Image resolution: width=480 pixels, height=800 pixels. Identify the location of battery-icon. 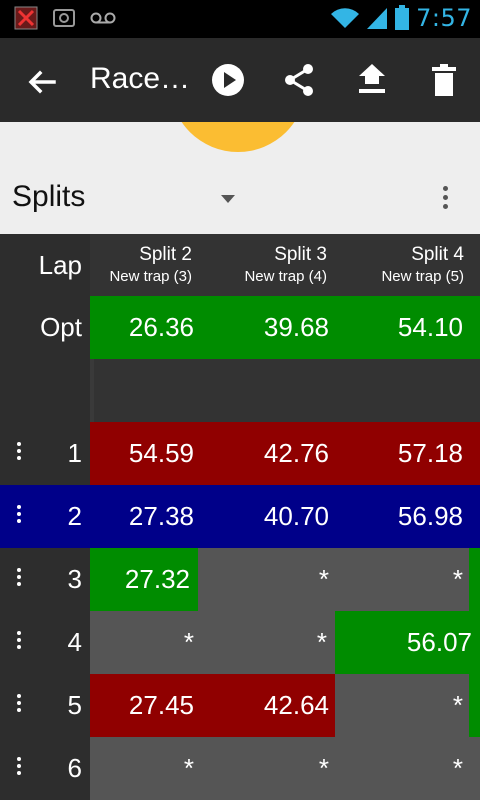
(402, 17).